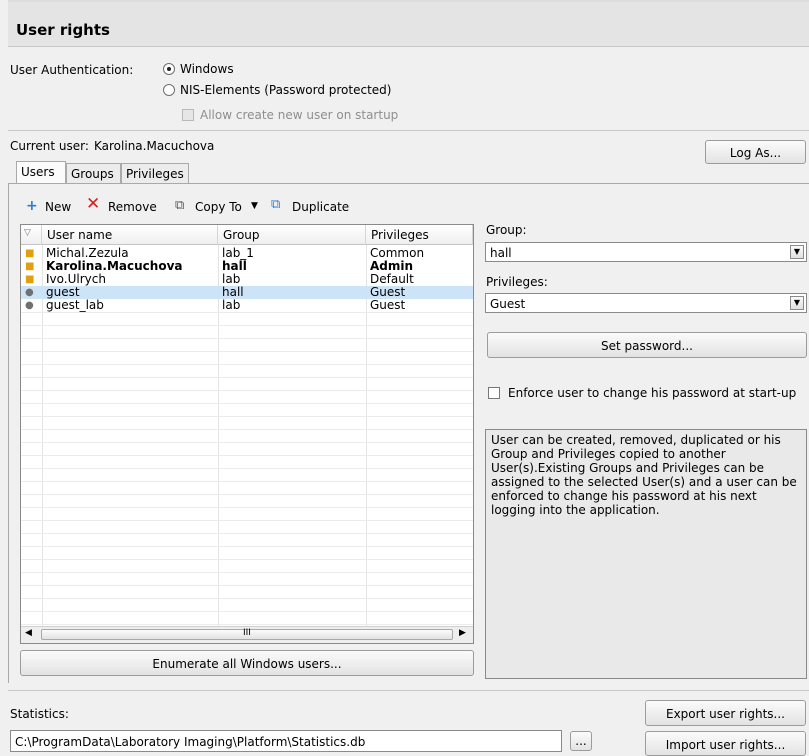 The width and height of the screenshot is (809, 756). What do you see at coordinates (388, 305) in the screenshot?
I see `table-cell-privileges: Guest` at bounding box center [388, 305].